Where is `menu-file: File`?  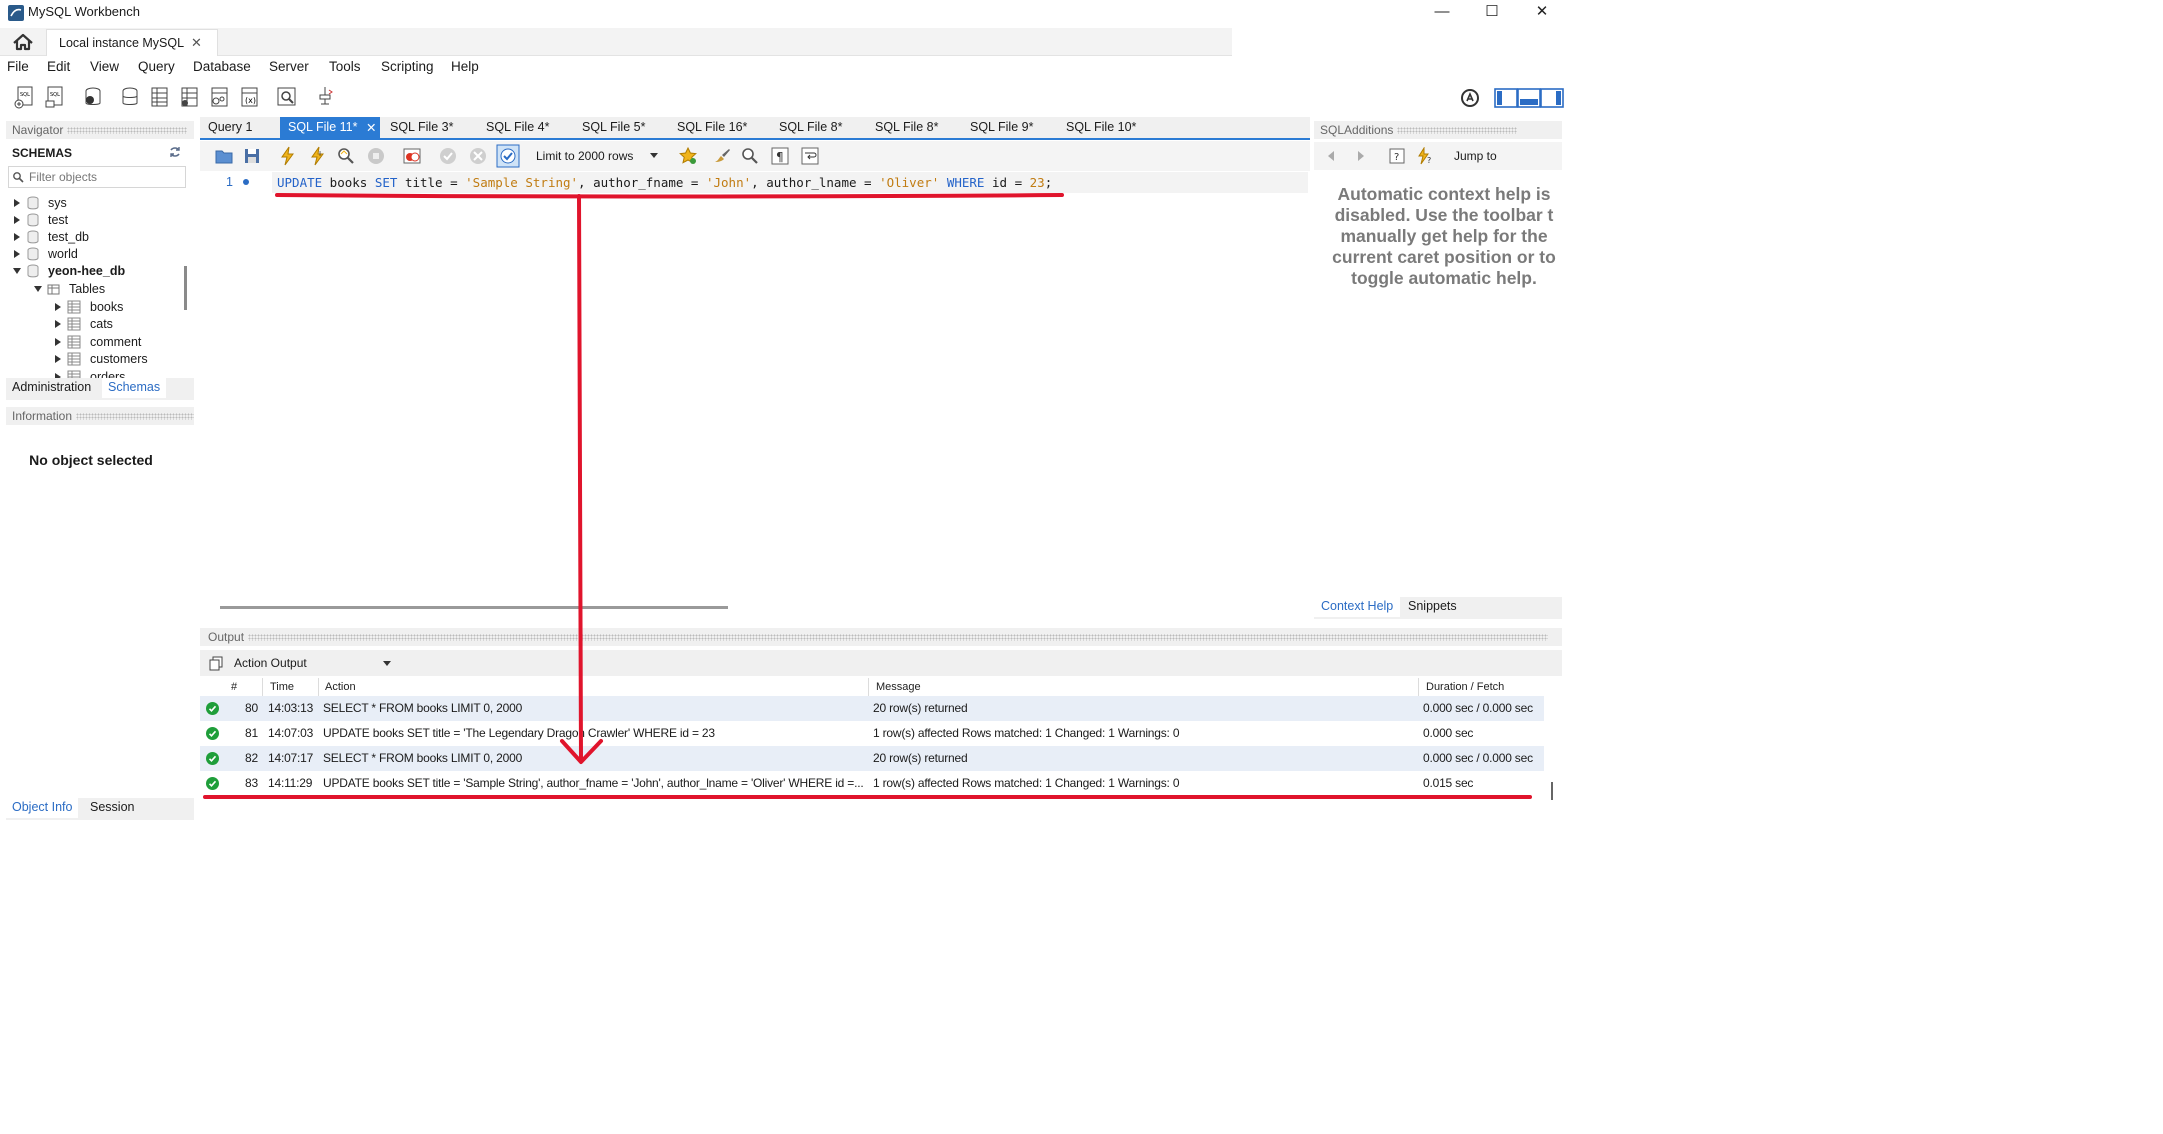 menu-file: File is located at coordinates (18, 66).